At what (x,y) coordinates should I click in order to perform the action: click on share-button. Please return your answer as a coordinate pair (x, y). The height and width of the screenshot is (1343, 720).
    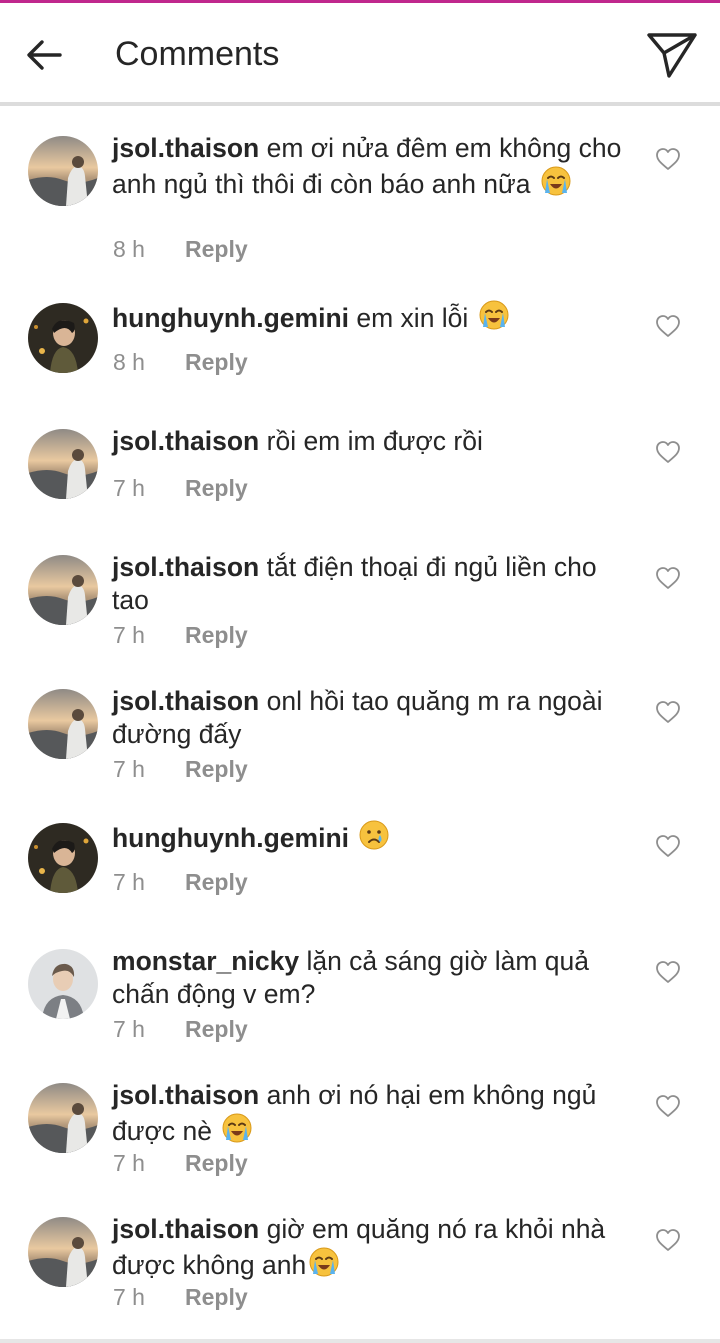
    Looking at the image, I should click on (672, 55).